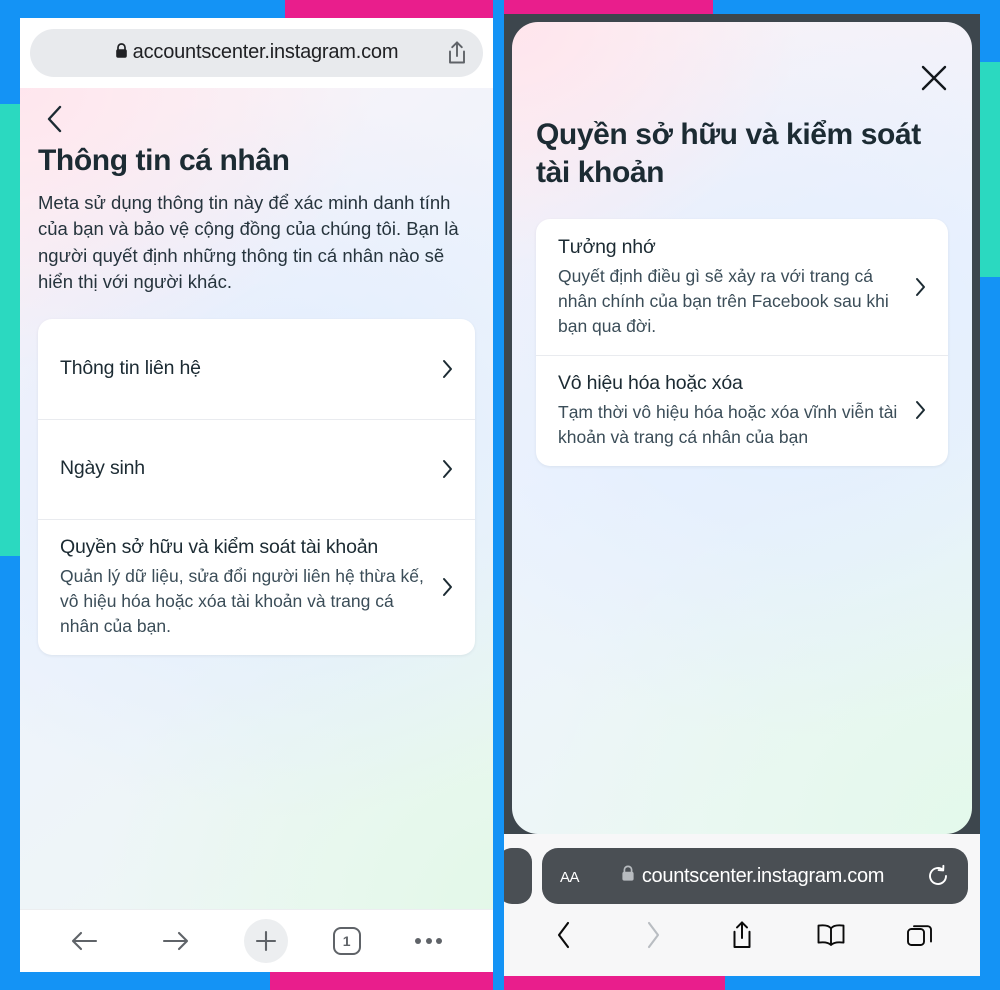 This screenshot has width=1000, height=990. Describe the element at coordinates (763, 875) in the screenshot. I see `address-bar-url: countscenter.instagram.com` at that location.